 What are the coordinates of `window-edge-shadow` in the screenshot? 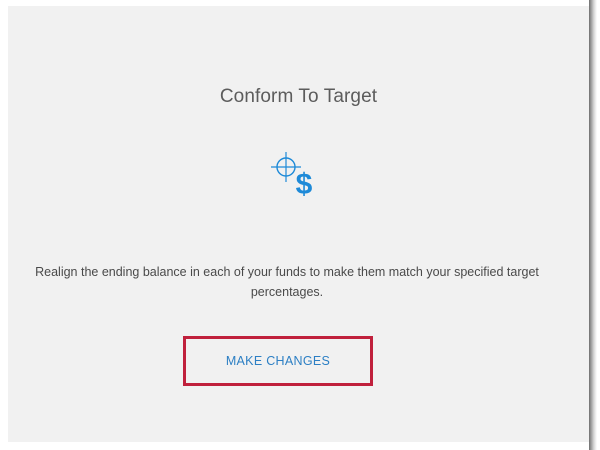 It's located at (593, 225).